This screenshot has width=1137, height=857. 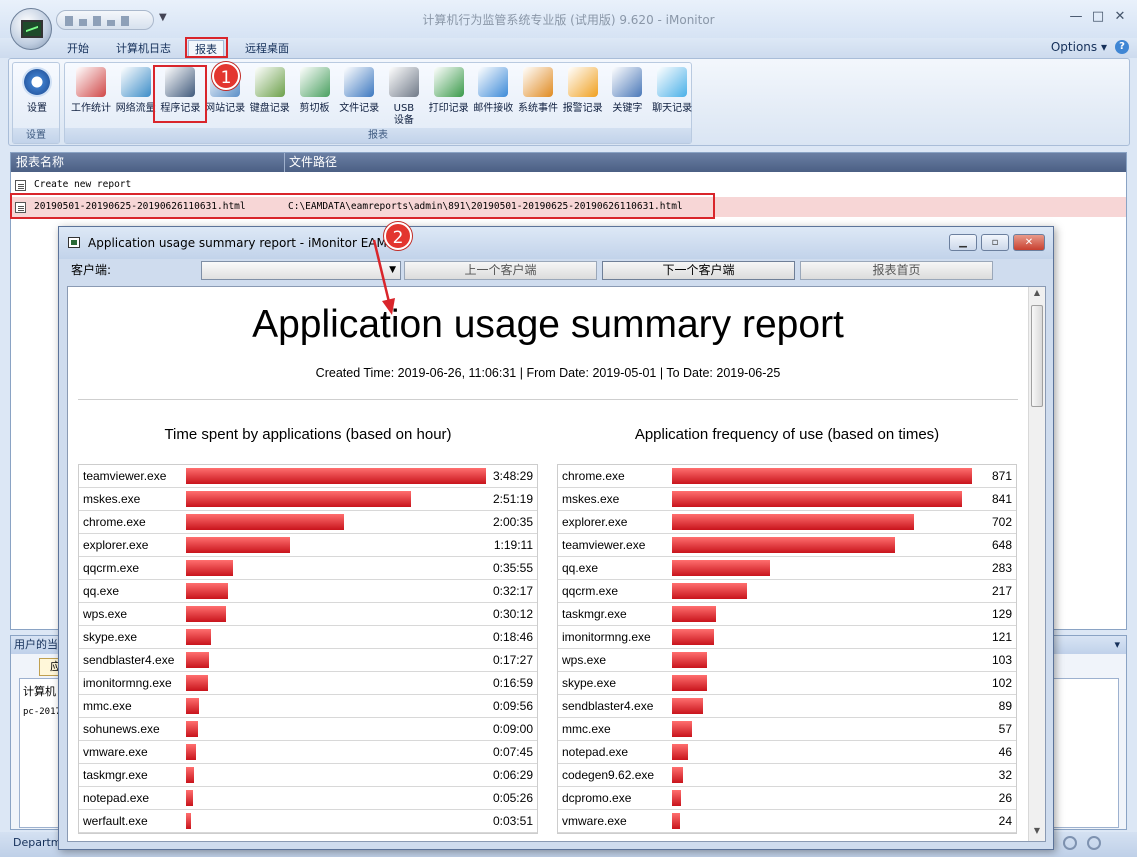 I want to click on table-row: skype.exe 102, so click(x=787, y=683).